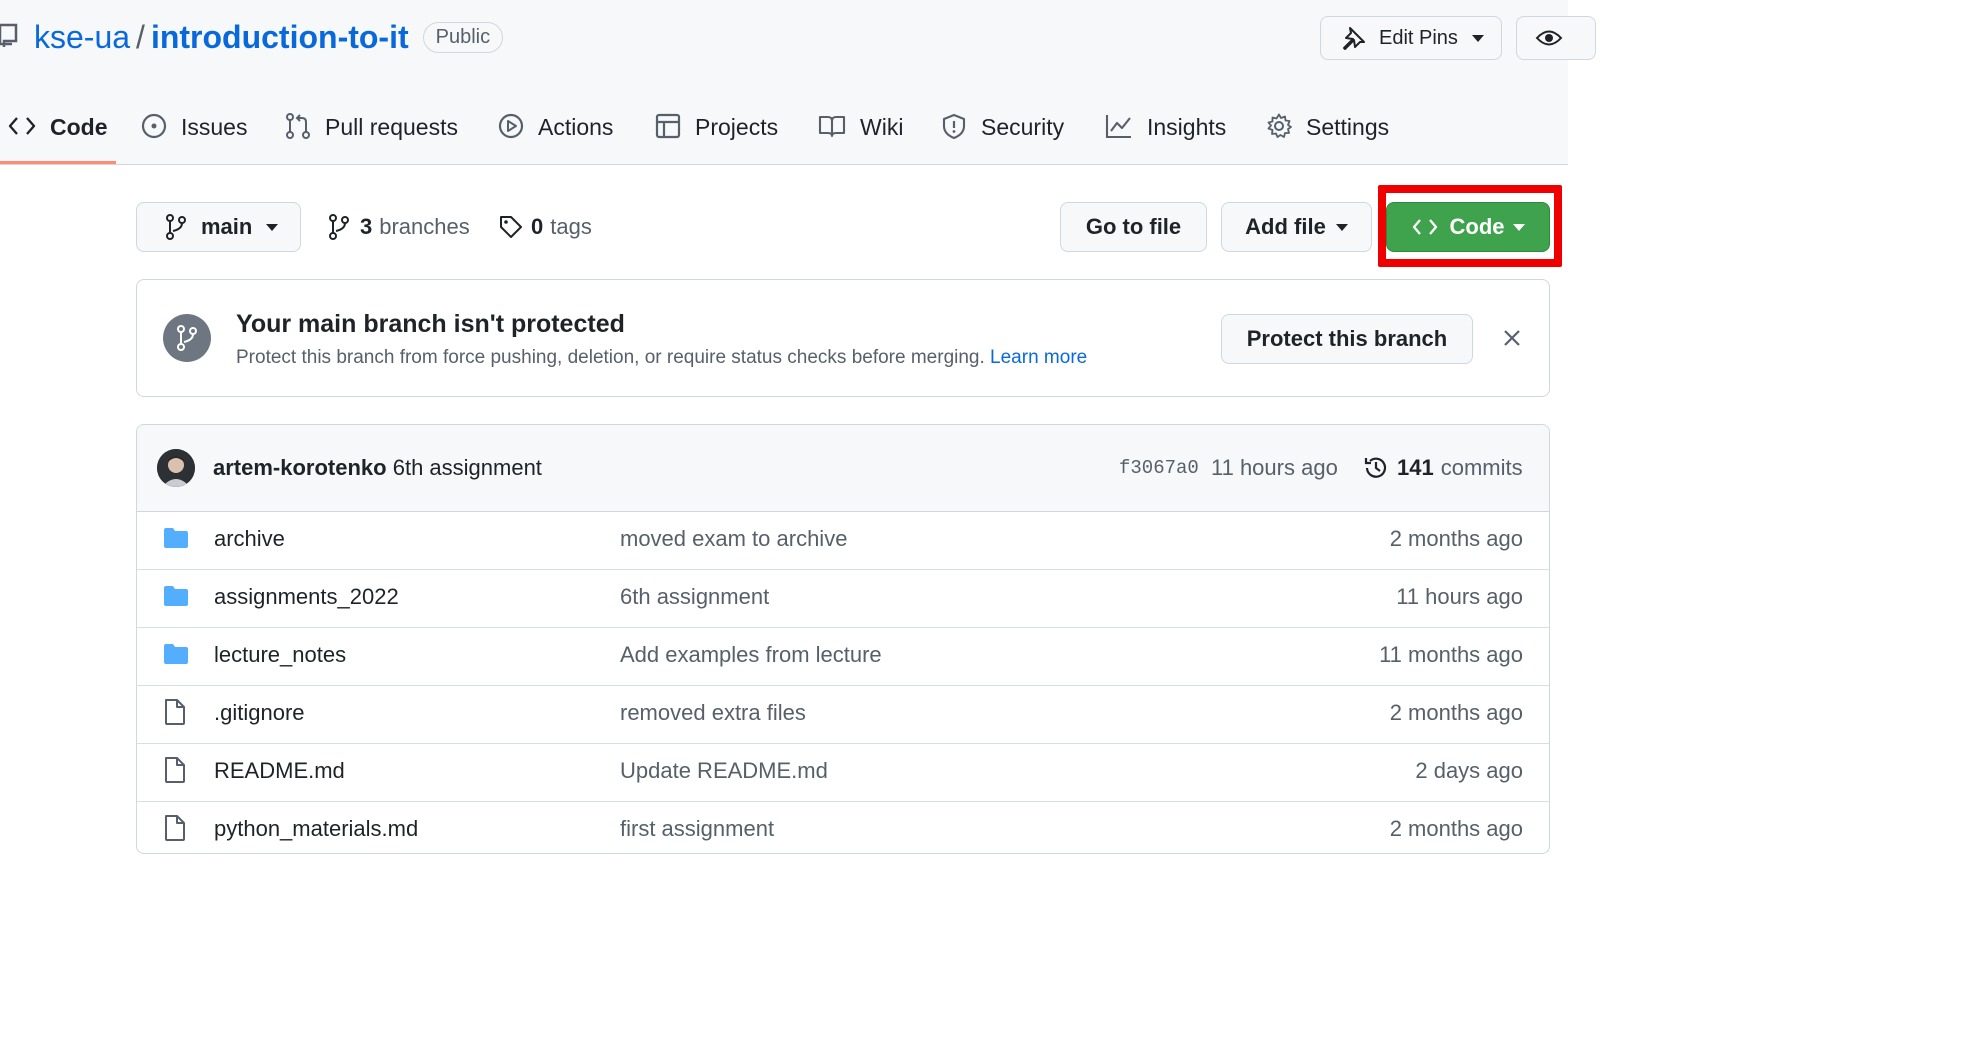  I want to click on commit-summary: artem-korotenko 6th assignment, so click(377, 468).